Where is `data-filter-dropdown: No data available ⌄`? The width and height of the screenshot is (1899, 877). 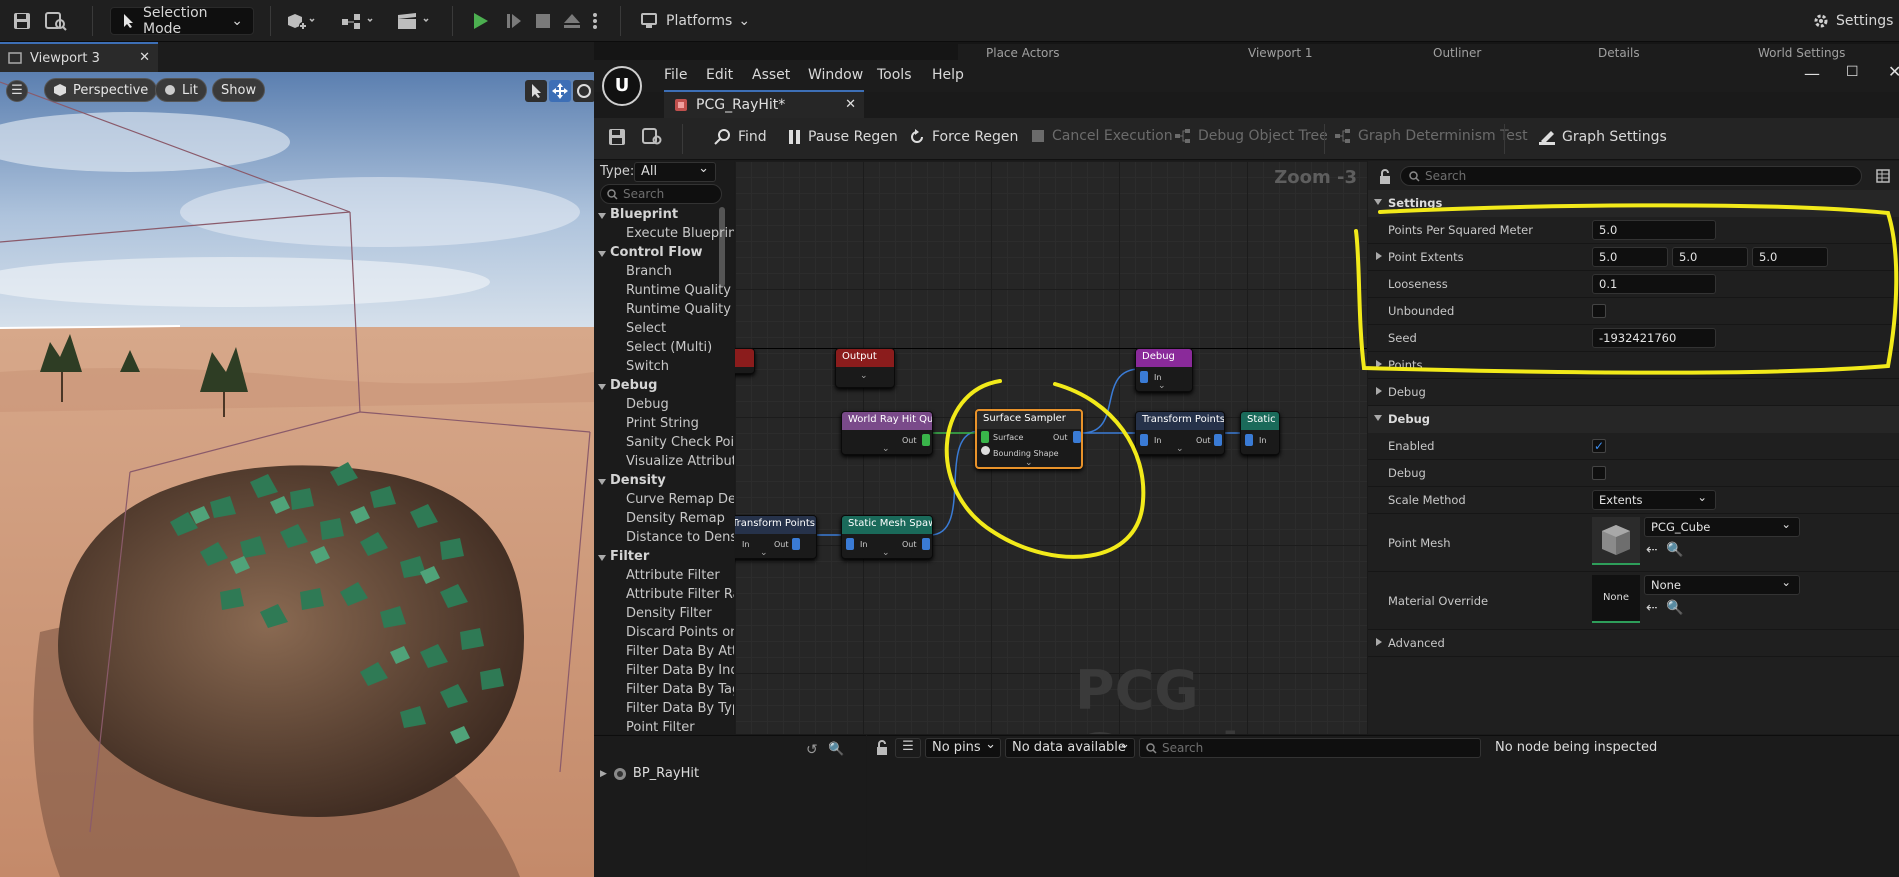
data-filter-dropdown: No data available ⌄ is located at coordinates (1070, 747).